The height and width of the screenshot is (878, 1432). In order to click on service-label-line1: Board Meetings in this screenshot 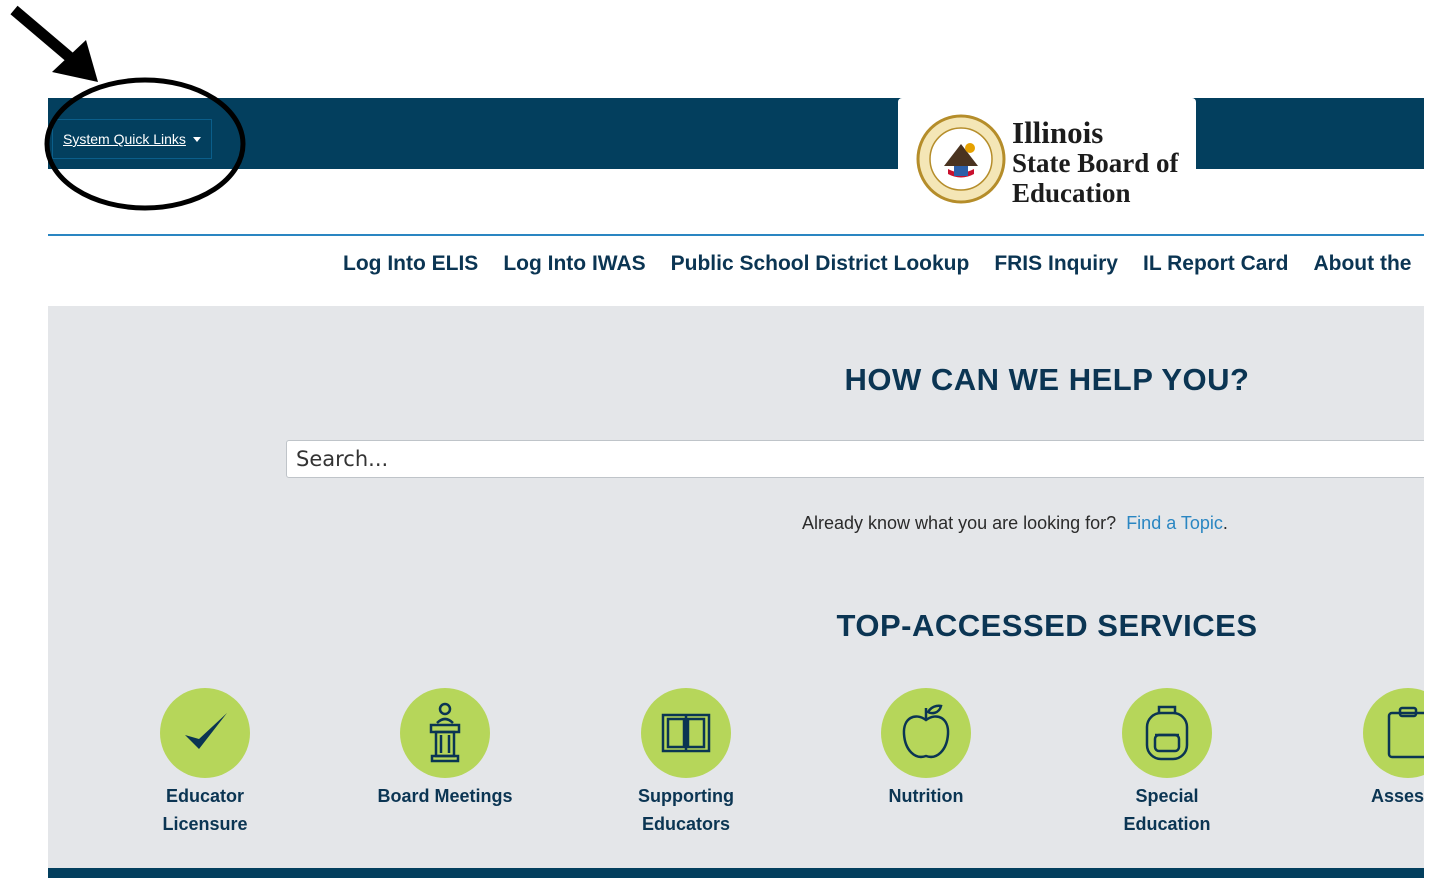, I will do `click(445, 796)`.